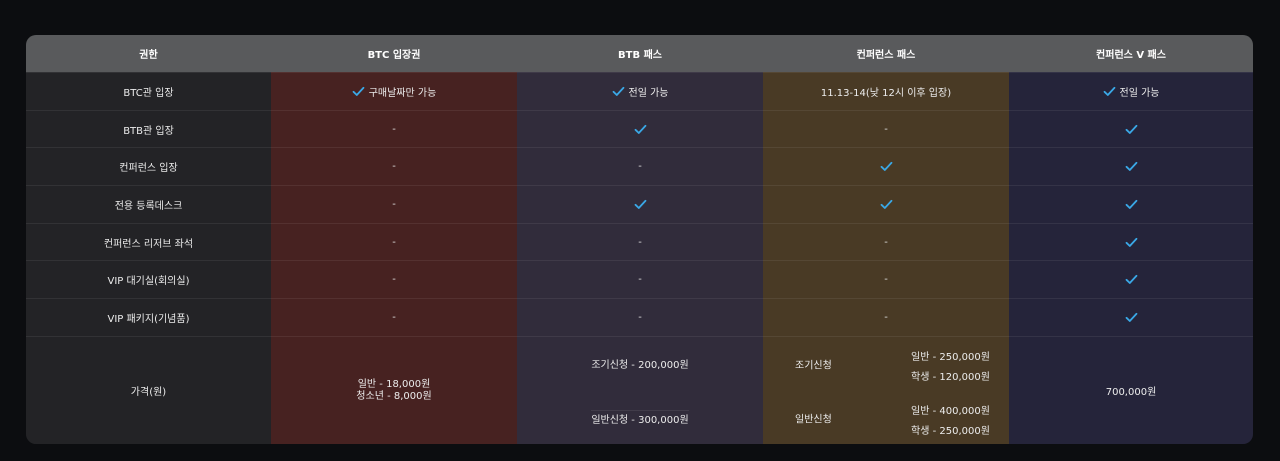  Describe the element at coordinates (886, 417) in the screenshot. I see `conference-price-regular: 일반신청 일반 - 400,000원 학생 - 250,000원` at that location.